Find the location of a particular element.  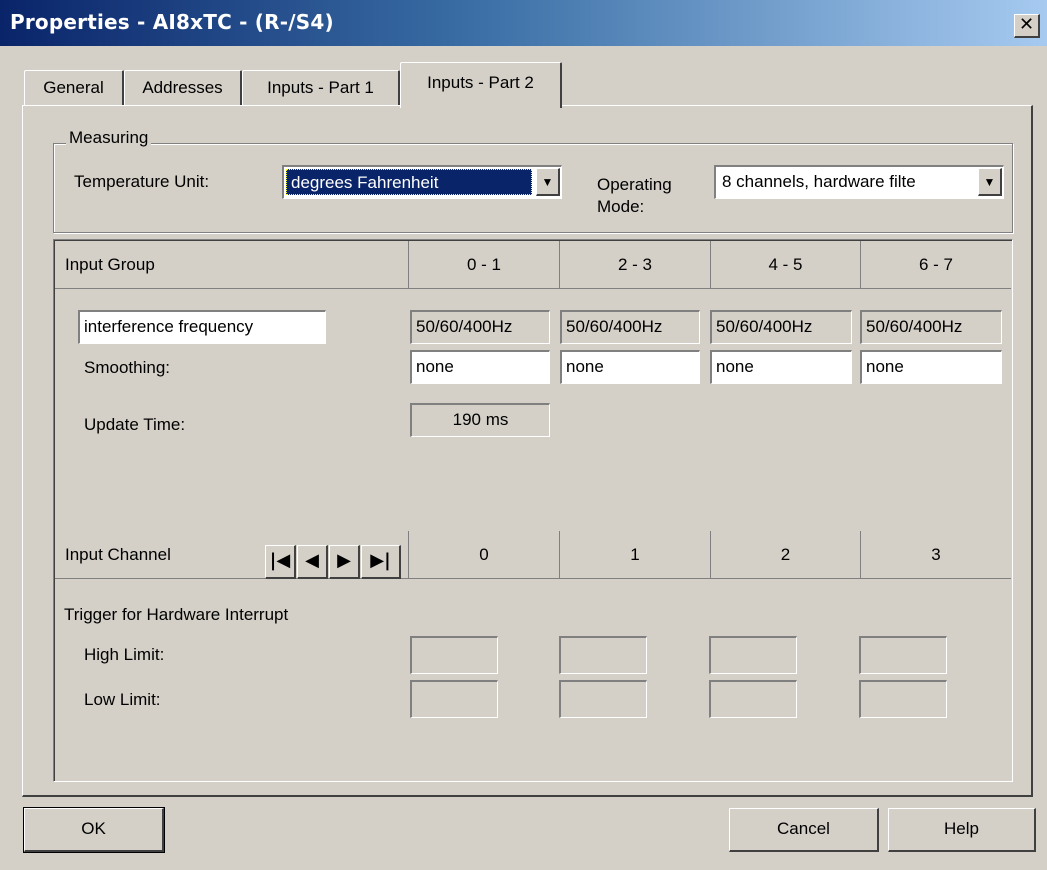

temperature-unit-value: degrees Fahrenheit is located at coordinates (409, 182).